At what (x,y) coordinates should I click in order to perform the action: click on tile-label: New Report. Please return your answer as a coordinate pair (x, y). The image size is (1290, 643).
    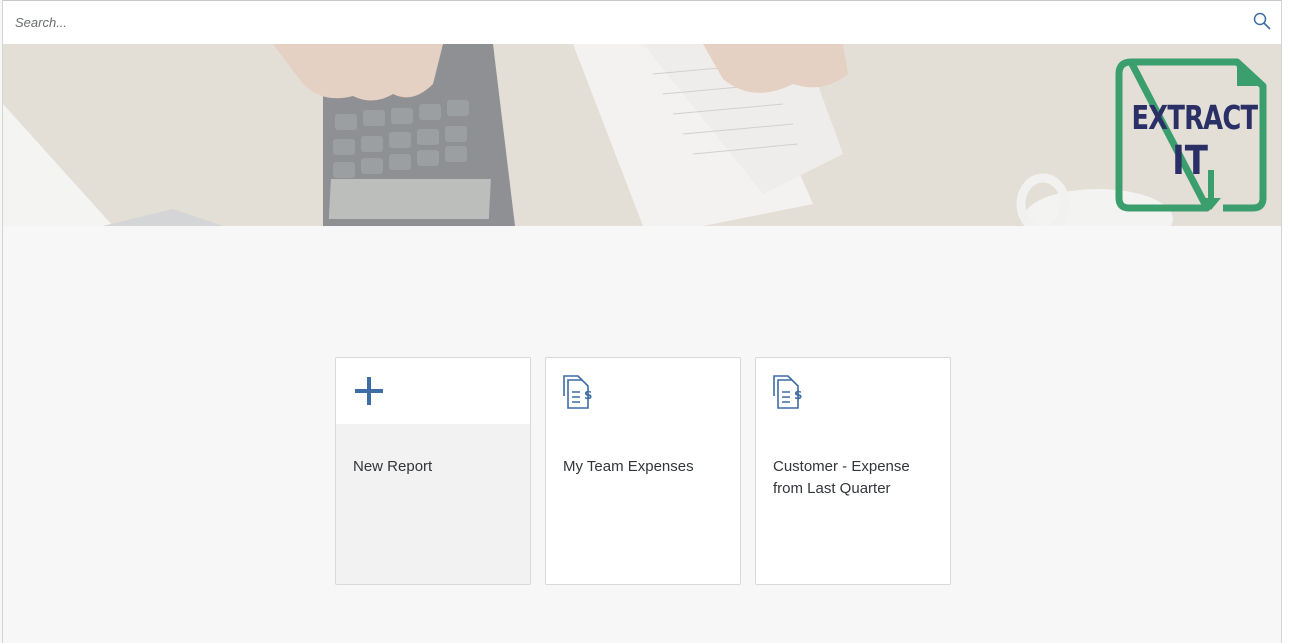
    Looking at the image, I should click on (393, 466).